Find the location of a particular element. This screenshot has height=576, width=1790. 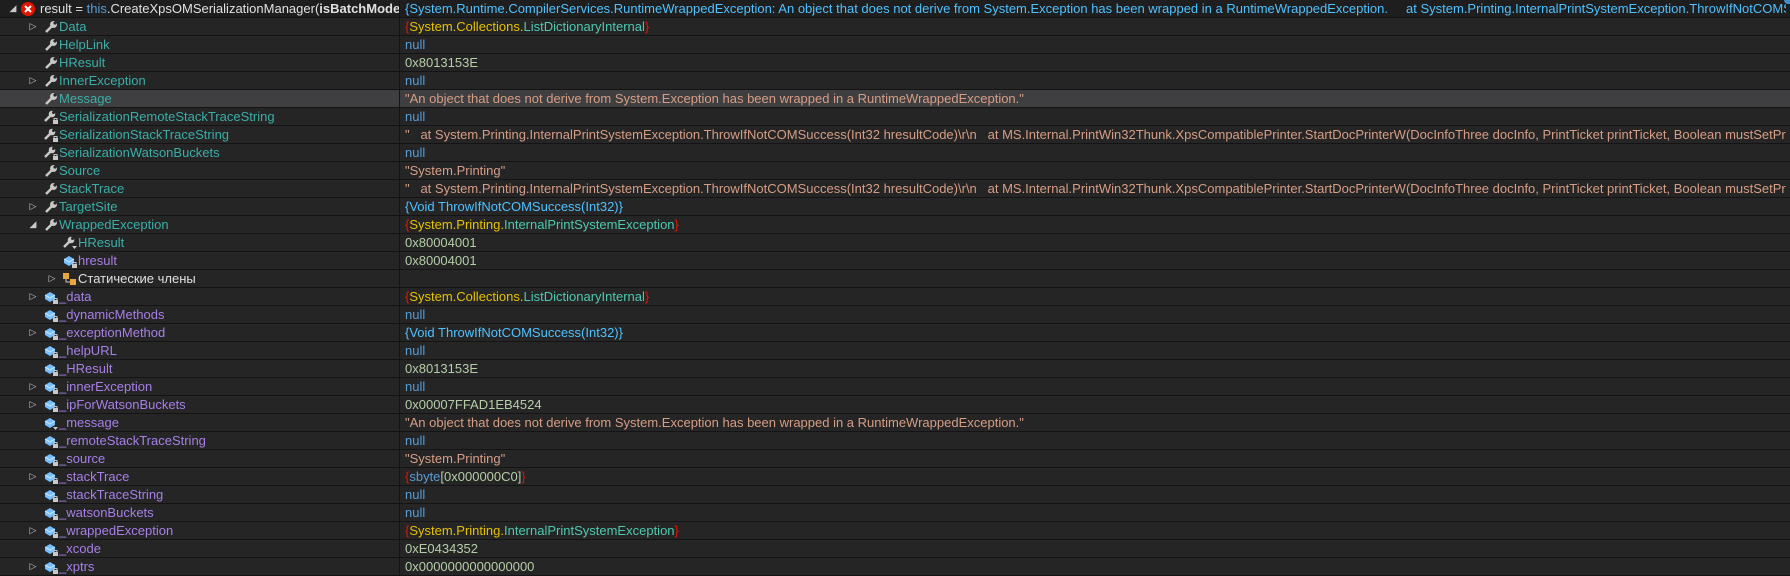

name-cell: SerializationRemoteStackTraceString is located at coordinates (200, 116).